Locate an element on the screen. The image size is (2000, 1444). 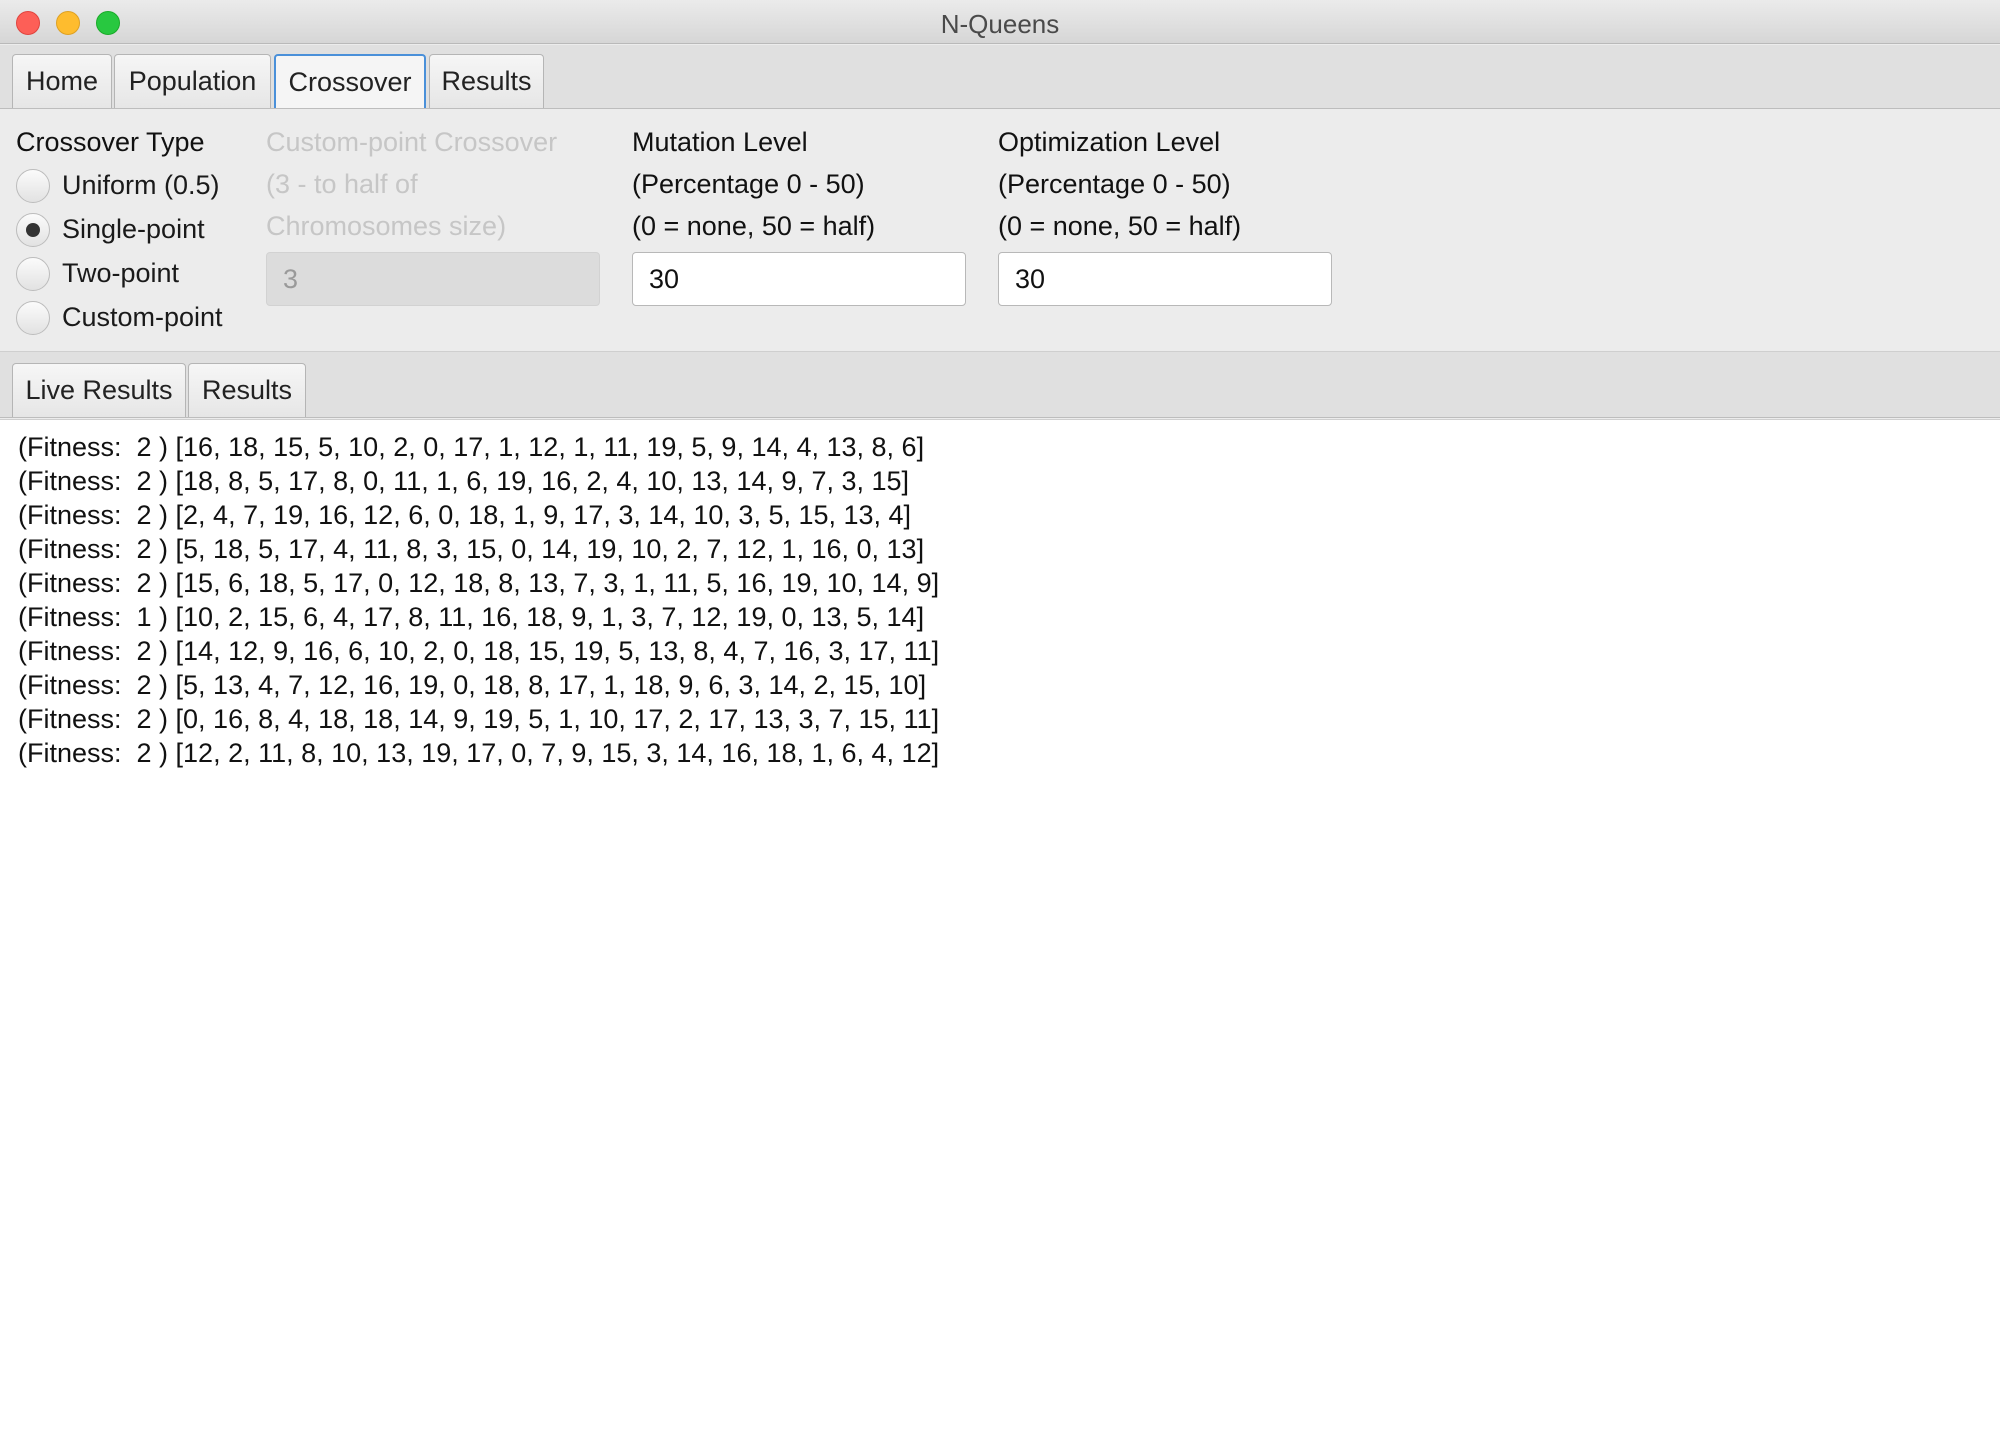
radio-label: Single-point is located at coordinates (133, 229).